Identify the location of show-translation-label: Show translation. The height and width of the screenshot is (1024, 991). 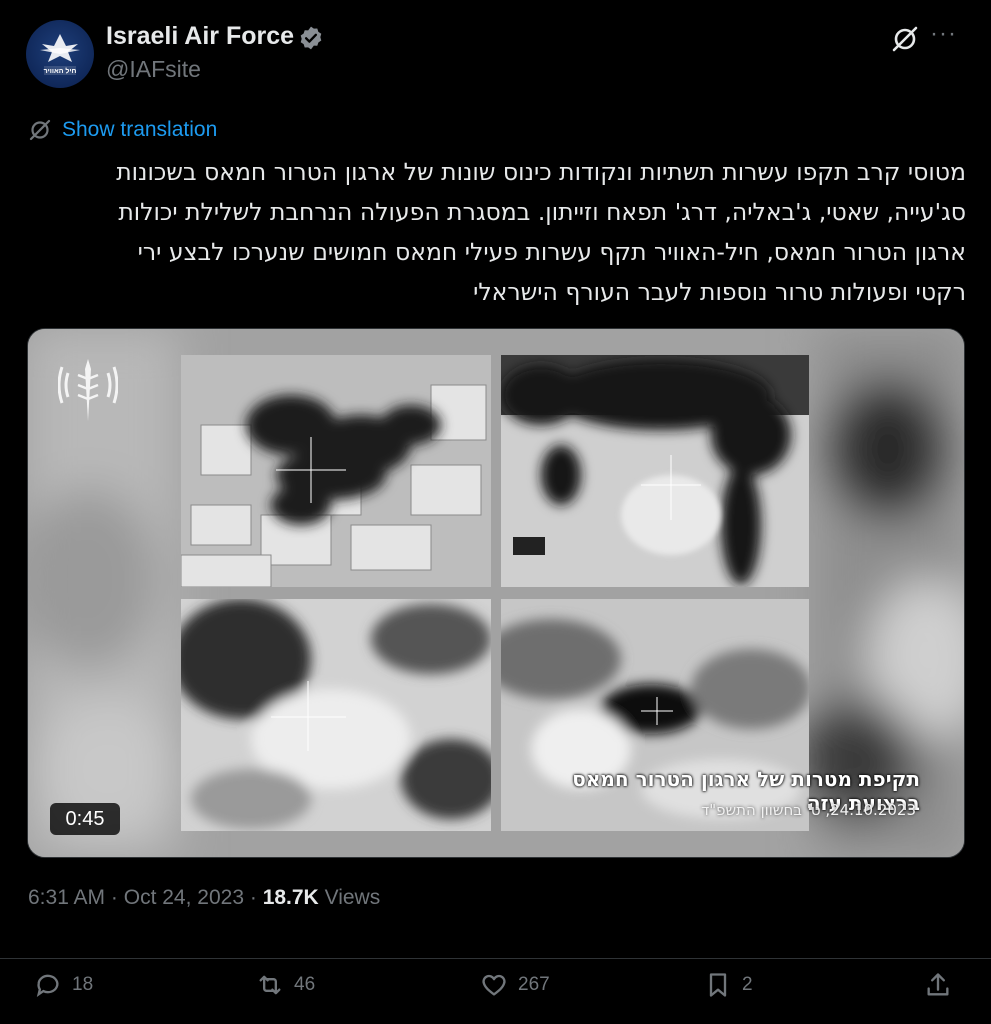
(140, 129).